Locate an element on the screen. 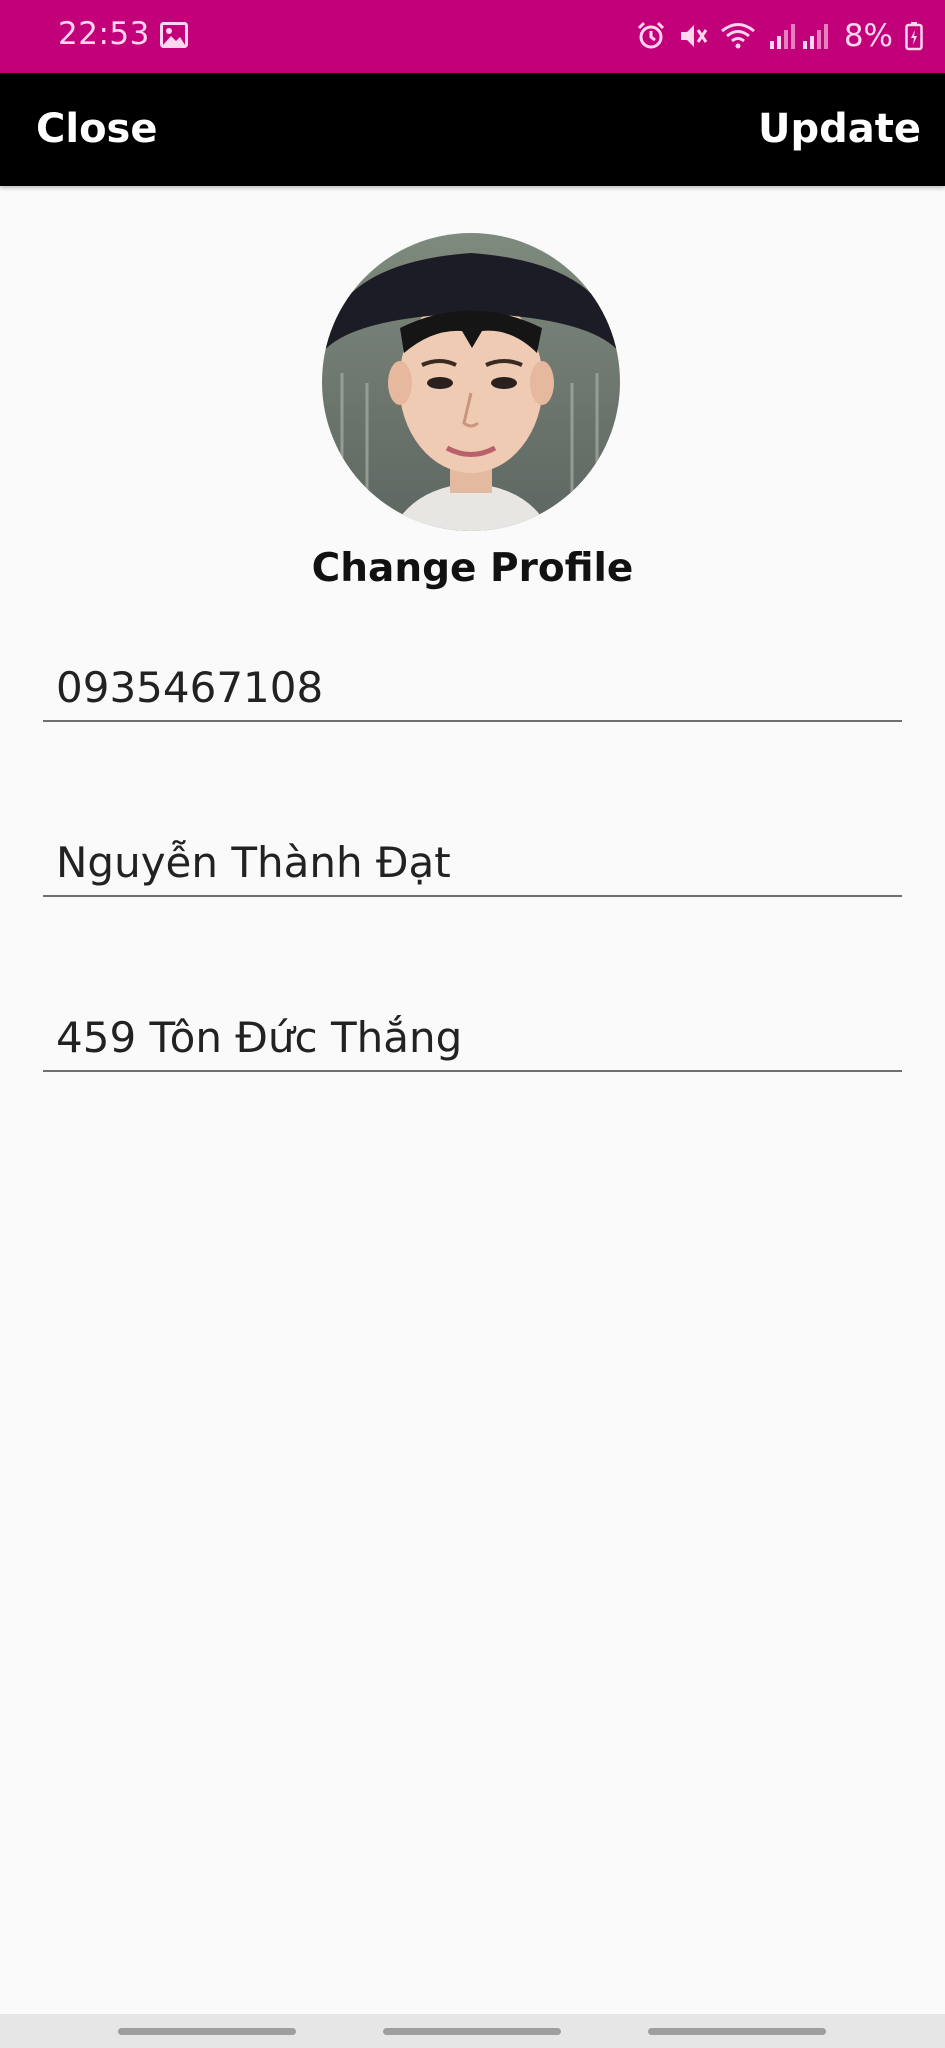 The width and height of the screenshot is (945, 2048). nav-recent-handle is located at coordinates (207, 2031).